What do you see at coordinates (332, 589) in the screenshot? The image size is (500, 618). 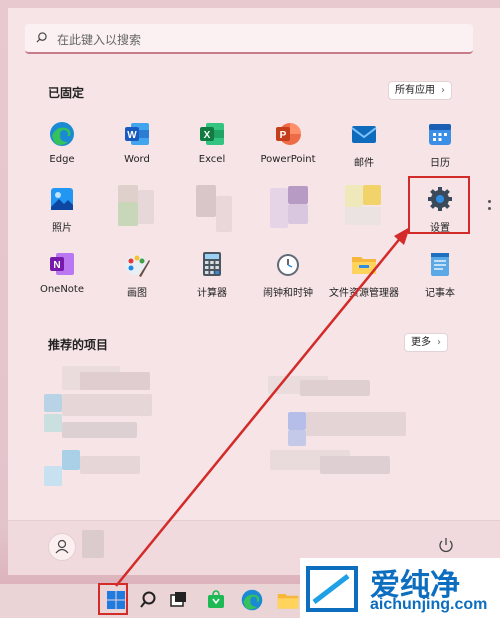 I see `watermark-logo-icon` at bounding box center [332, 589].